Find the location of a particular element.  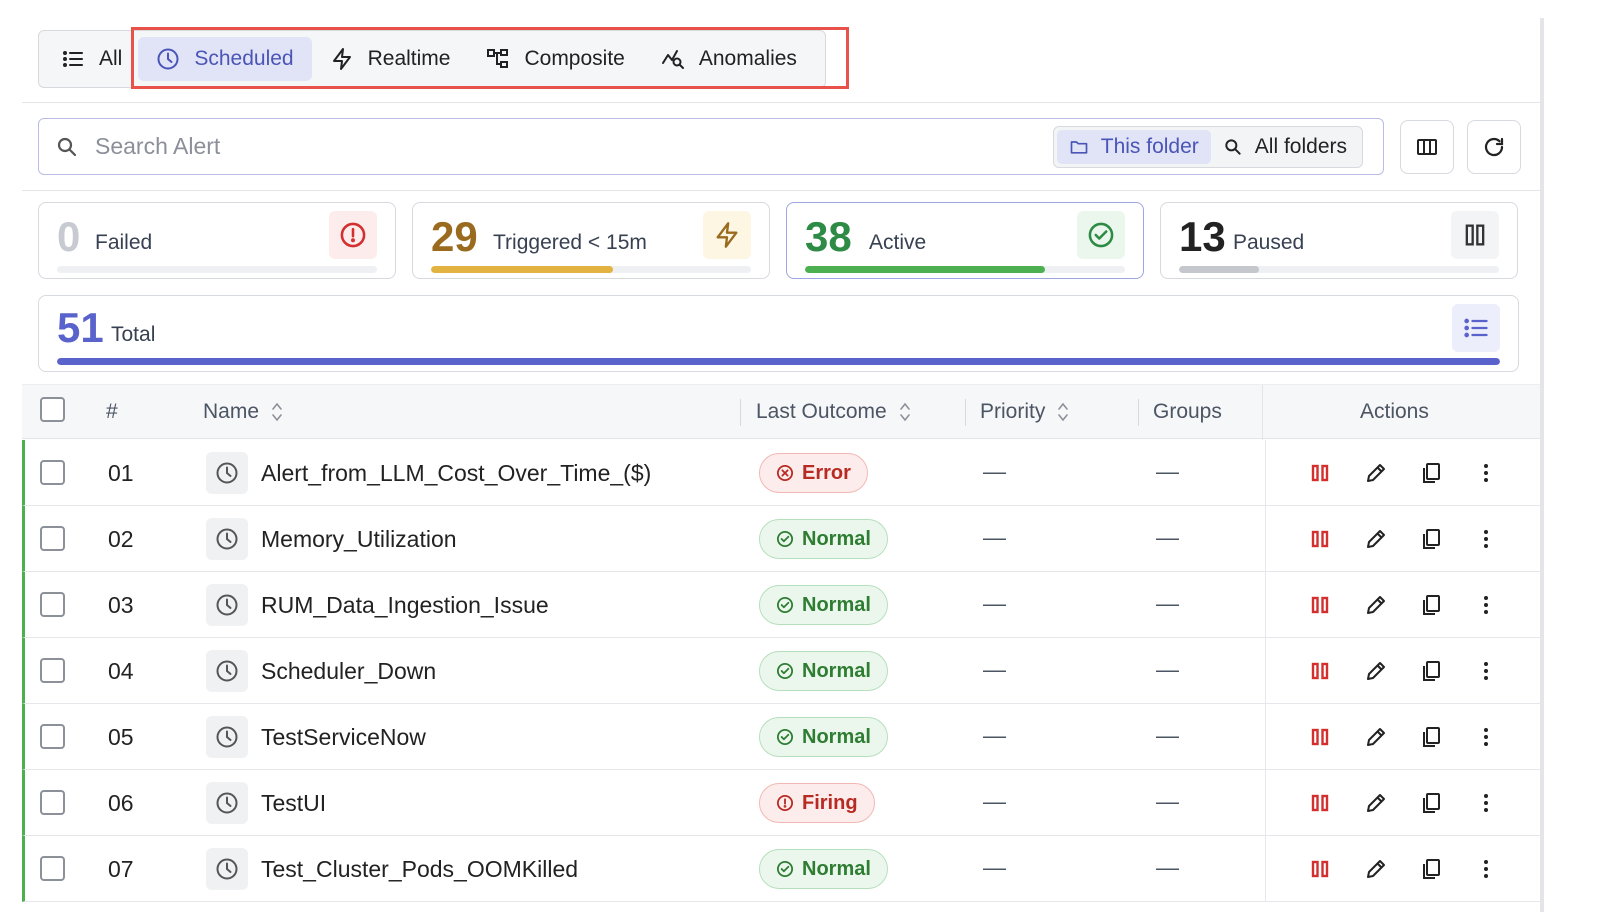

table-row: 04 Scheduler_Down Normal — — is located at coordinates (781, 671).